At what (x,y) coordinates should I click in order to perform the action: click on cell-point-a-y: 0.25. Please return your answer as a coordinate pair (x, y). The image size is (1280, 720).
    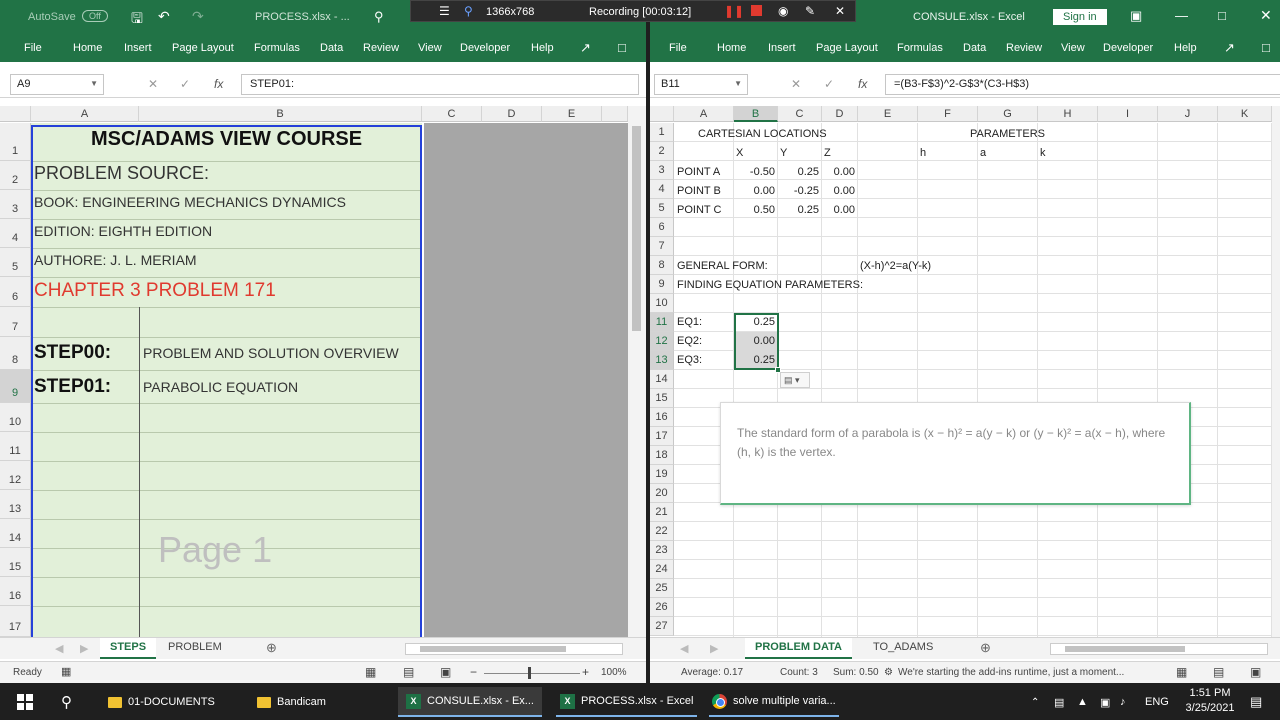
    Looking at the image, I should click on (798, 172).